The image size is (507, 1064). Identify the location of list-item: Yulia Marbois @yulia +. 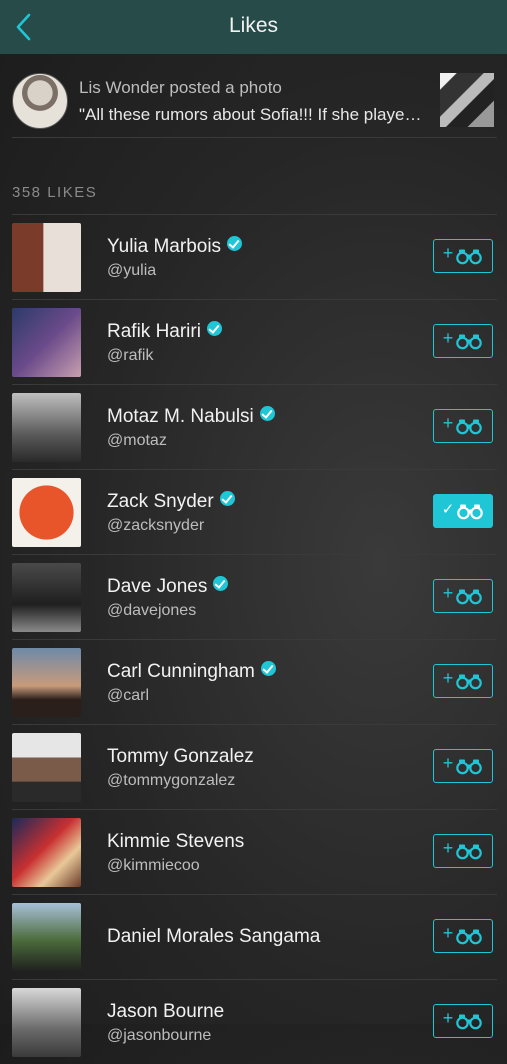
(254, 256).